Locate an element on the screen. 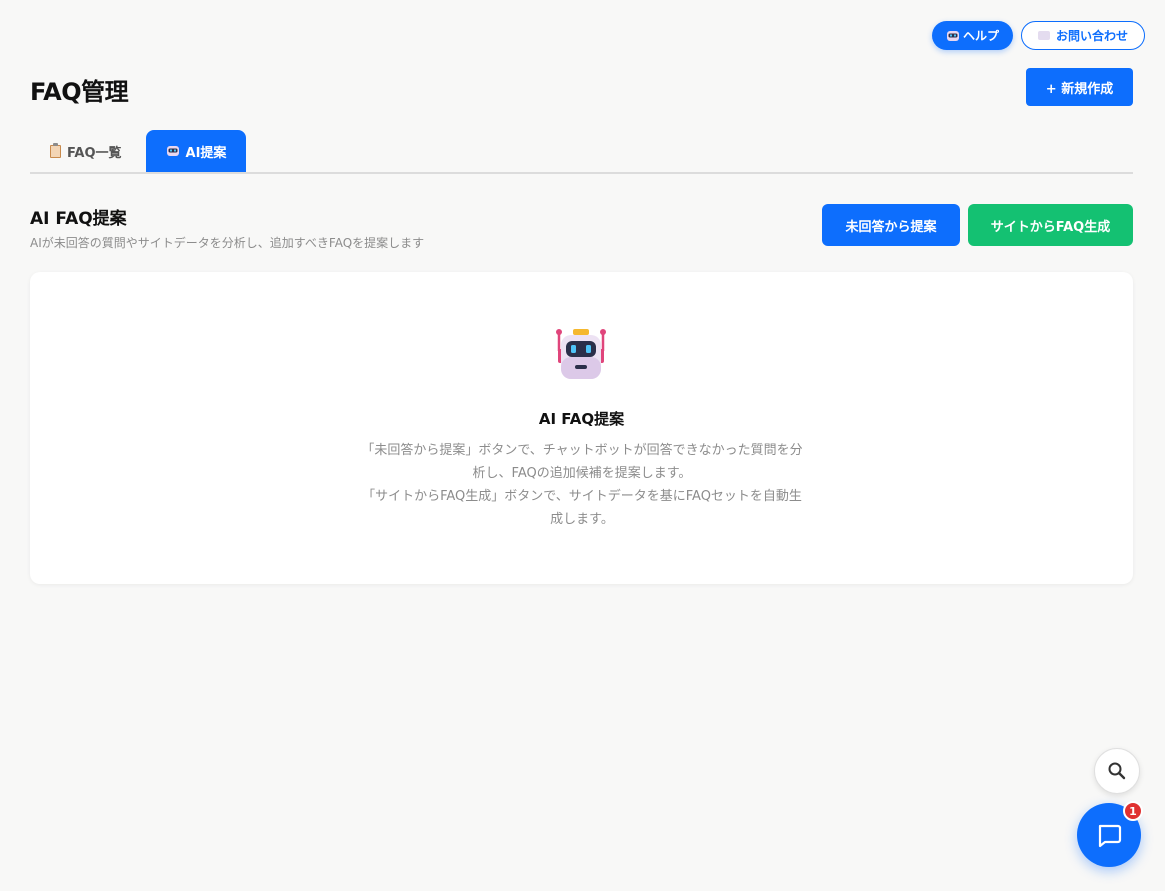 Image resolution: width=1165 pixels, height=891 pixels. tab-faq-list: FAQ一覧 is located at coordinates (86, 151).